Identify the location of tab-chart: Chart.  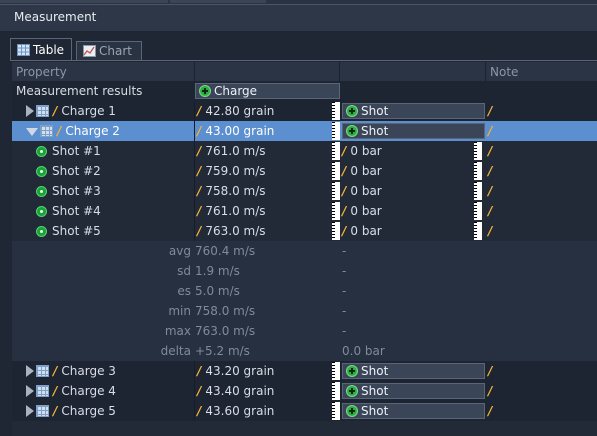
(109, 50).